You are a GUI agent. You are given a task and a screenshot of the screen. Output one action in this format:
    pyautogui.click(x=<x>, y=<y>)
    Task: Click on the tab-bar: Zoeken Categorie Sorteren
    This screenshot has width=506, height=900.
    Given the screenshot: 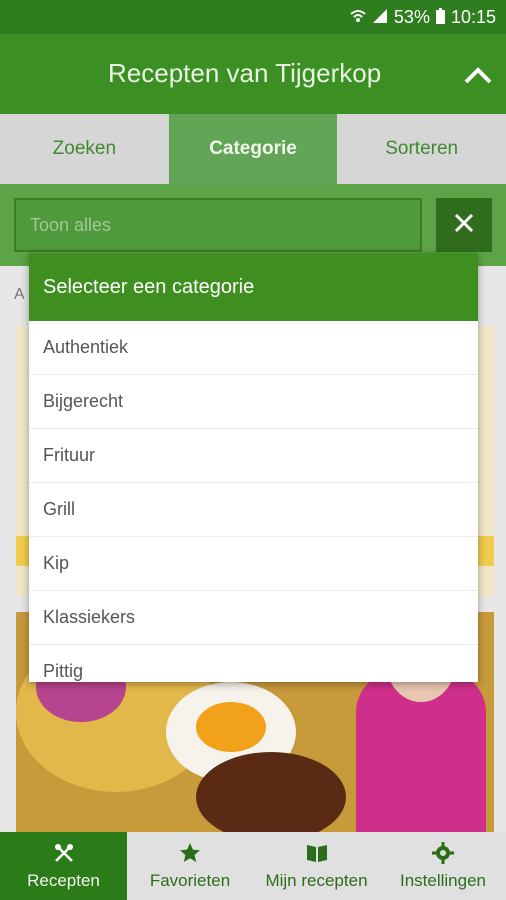 What is the action you would take?
    pyautogui.click(x=253, y=149)
    